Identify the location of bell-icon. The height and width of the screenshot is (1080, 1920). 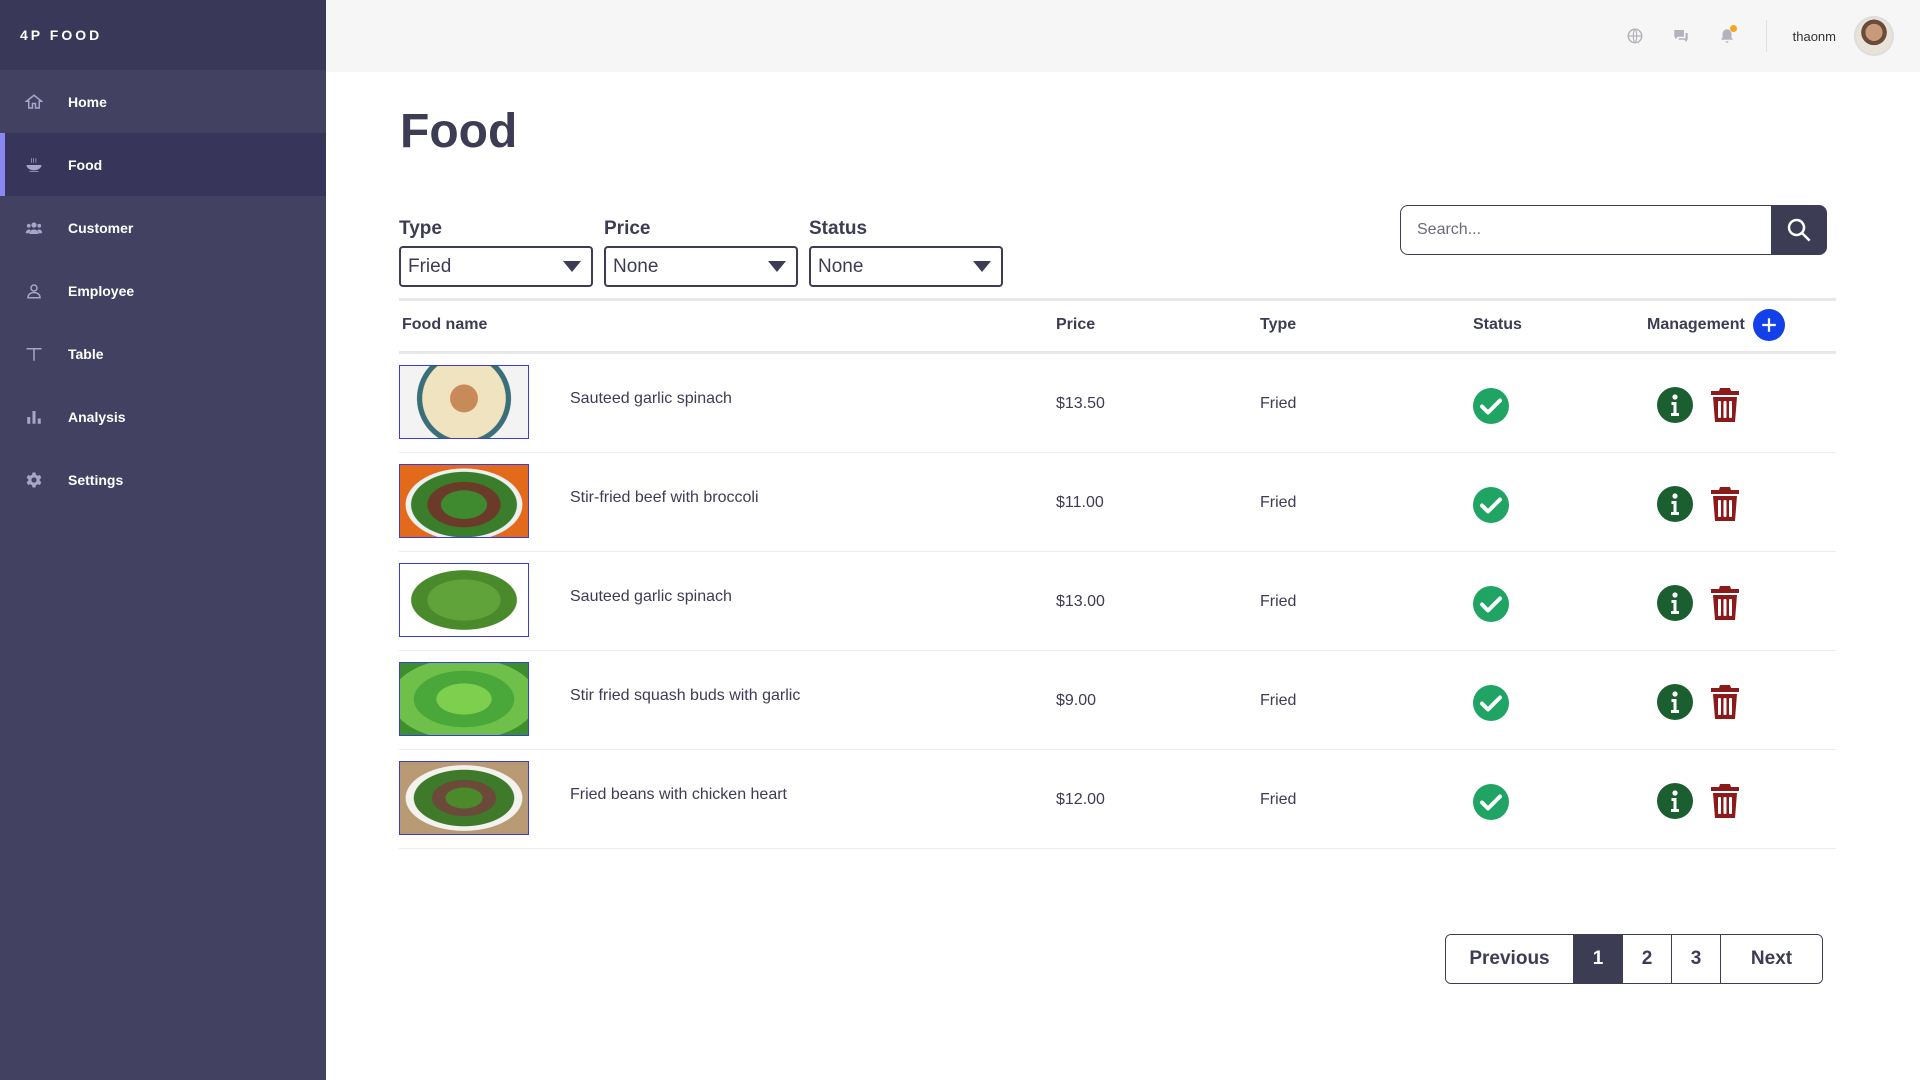
(1727, 36).